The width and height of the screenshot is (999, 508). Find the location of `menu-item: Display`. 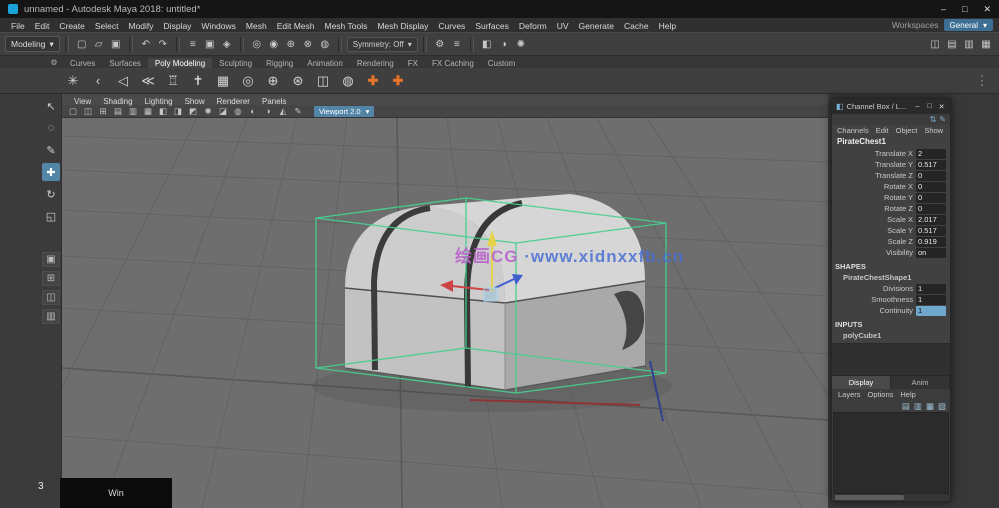

menu-item: Display is located at coordinates (178, 26).